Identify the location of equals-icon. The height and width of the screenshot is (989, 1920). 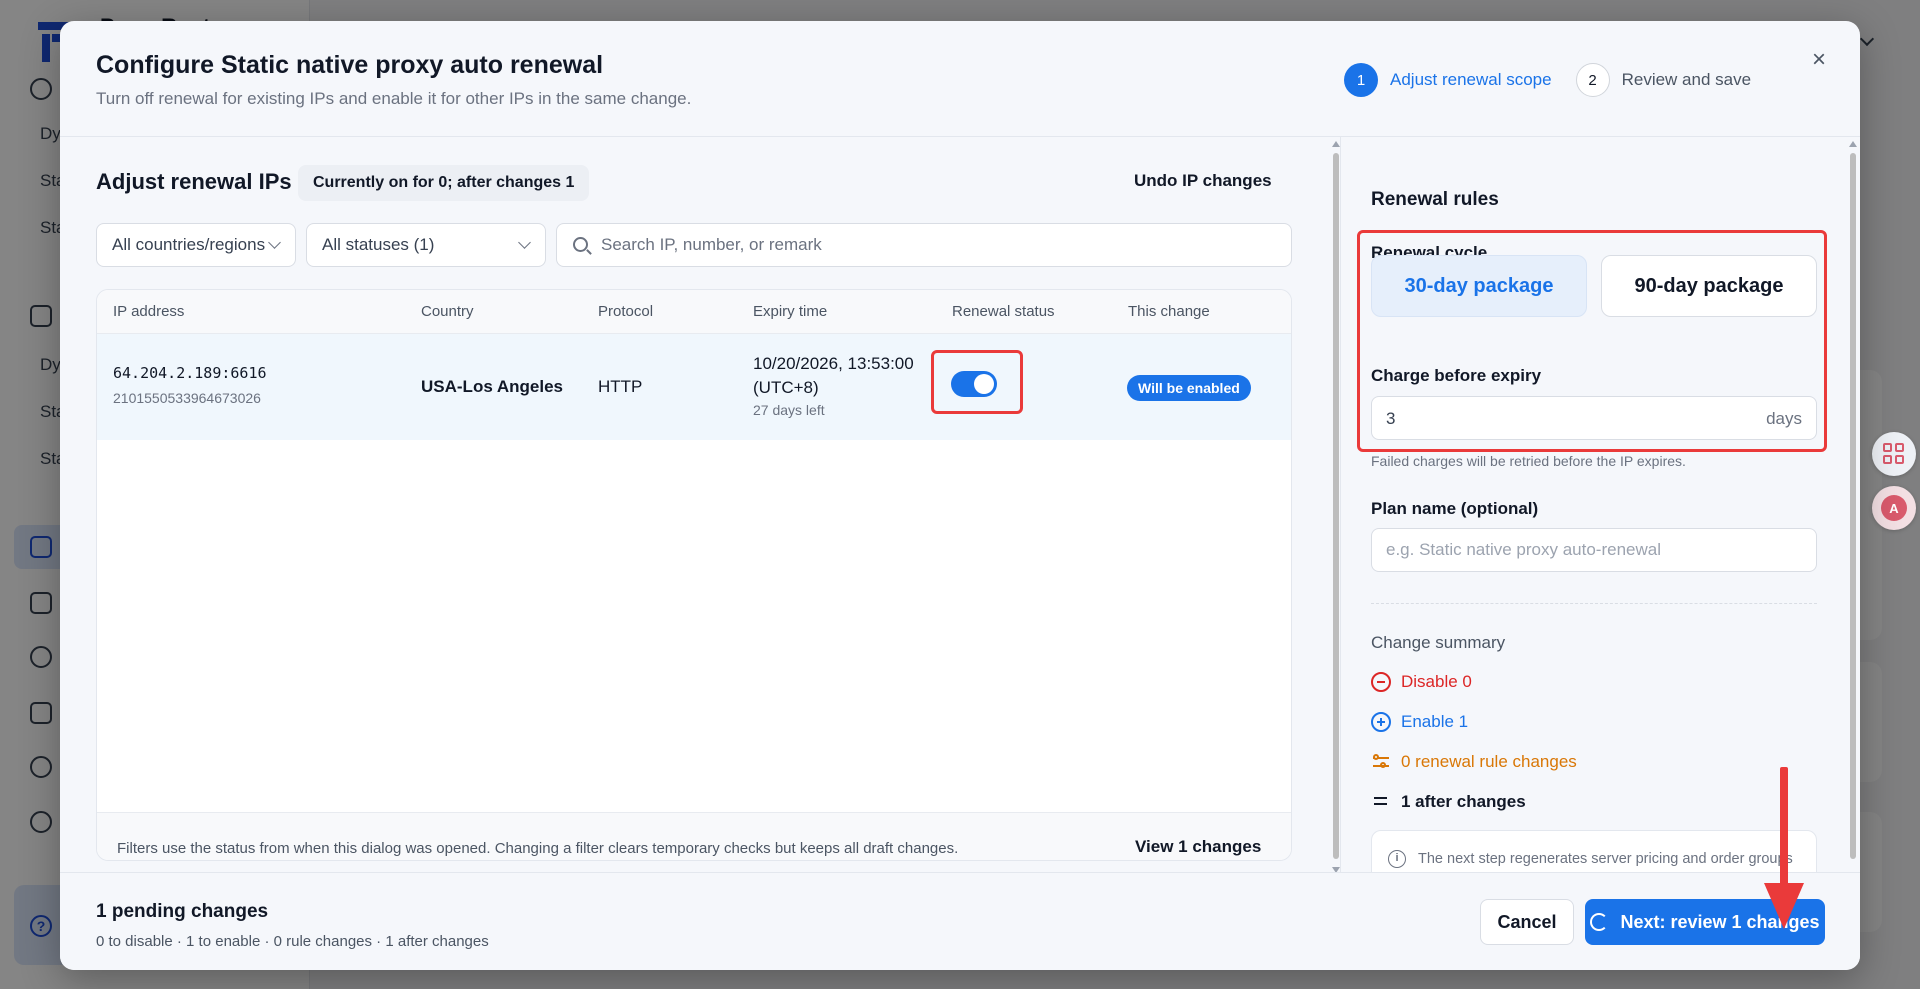
(1381, 802).